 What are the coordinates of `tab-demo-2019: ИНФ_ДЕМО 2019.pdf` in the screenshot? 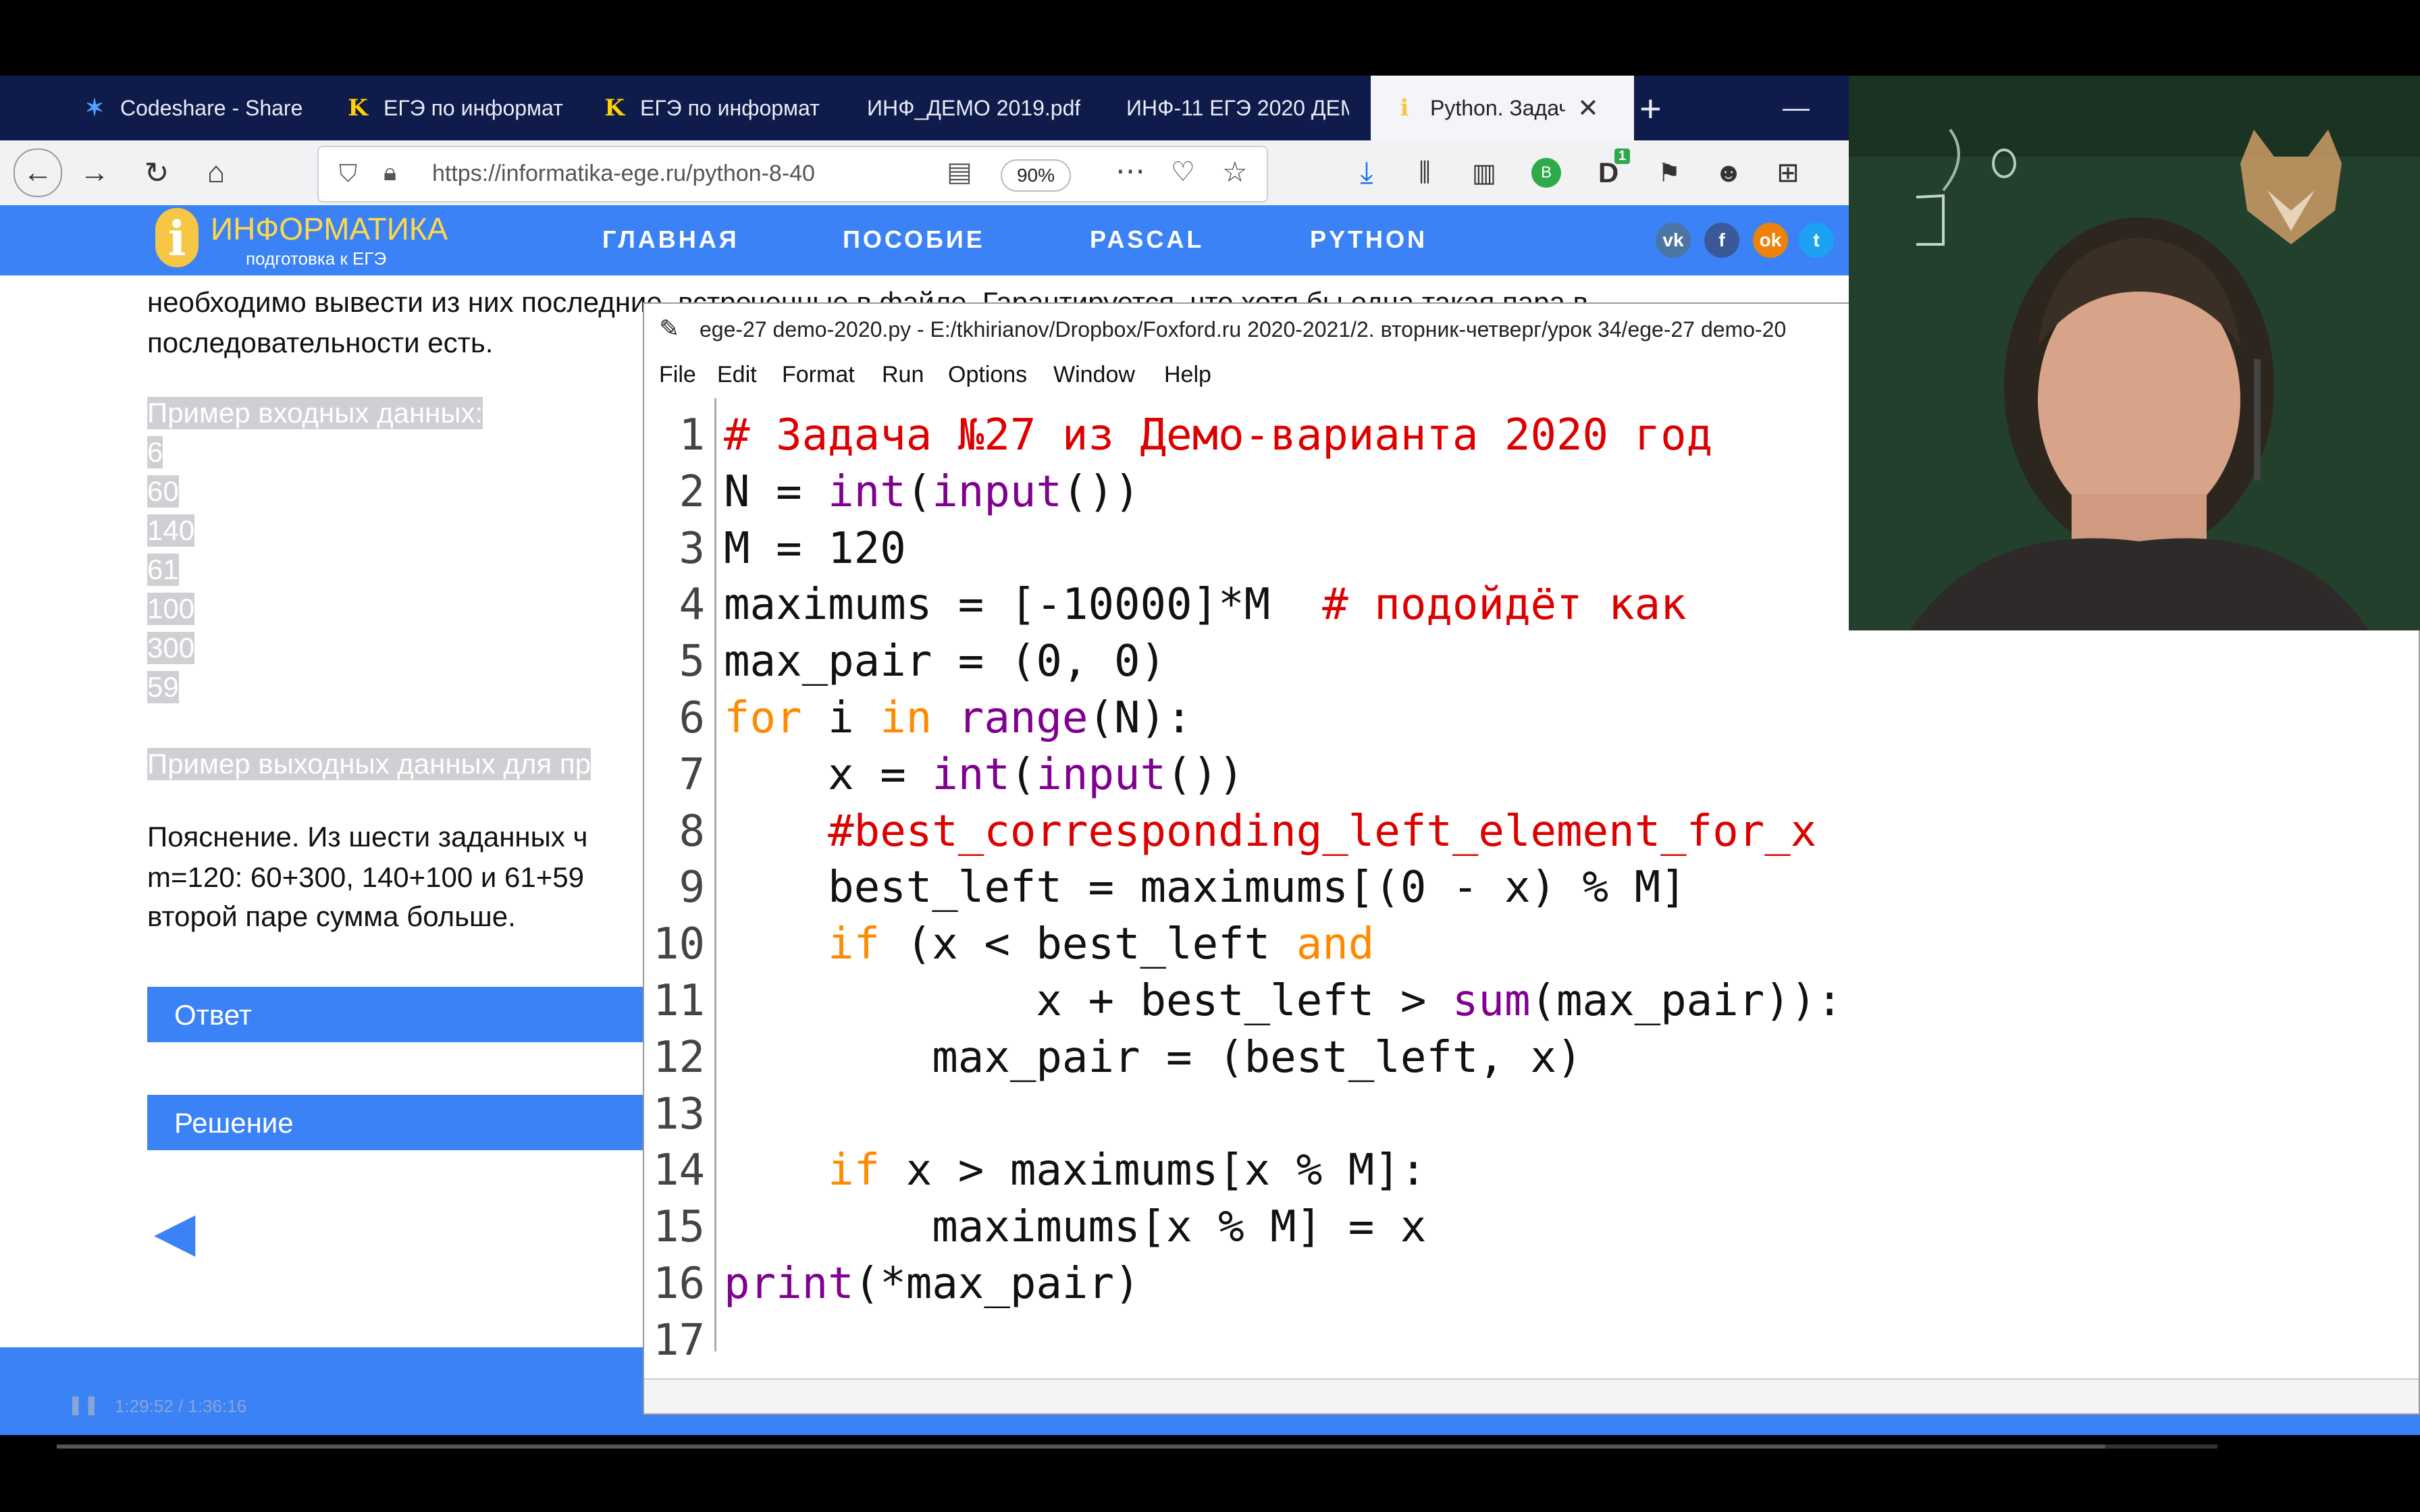 It's located at (982, 108).